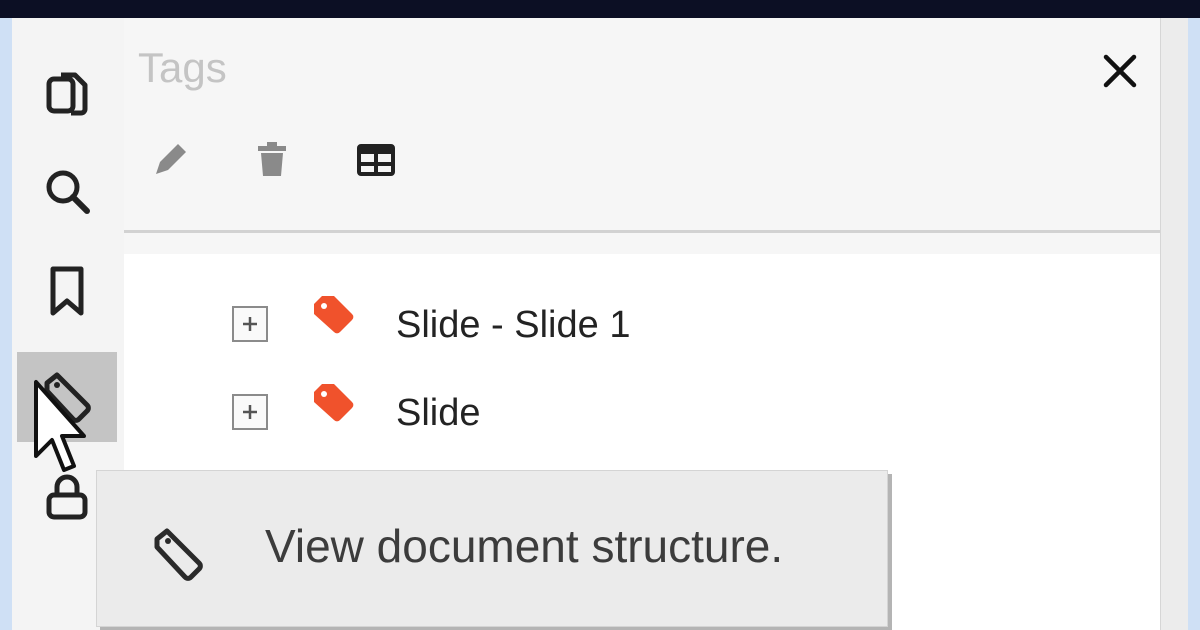 This screenshot has width=1200, height=630. I want to click on delete-tag-button, so click(272, 160).